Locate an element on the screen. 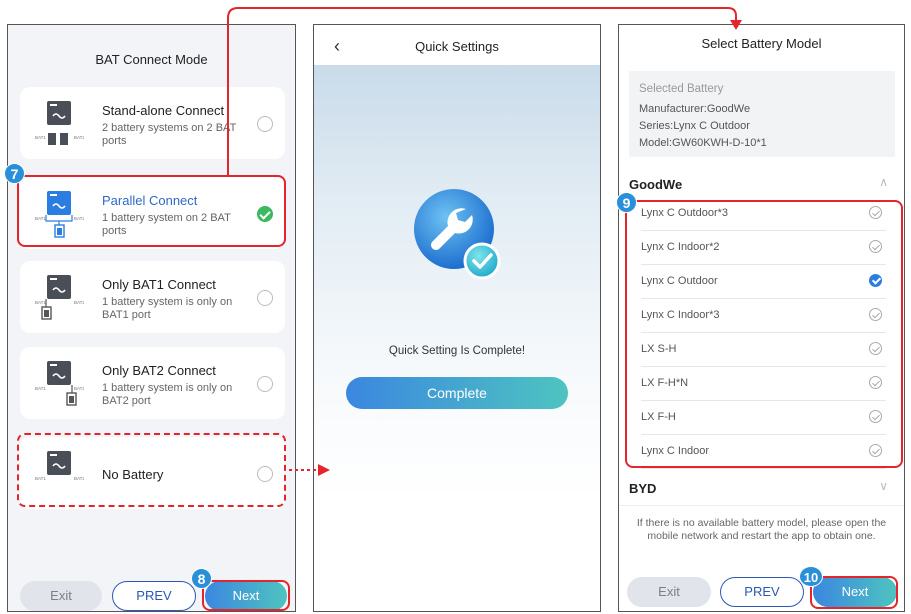  no-battery-highlight is located at coordinates (151, 470).